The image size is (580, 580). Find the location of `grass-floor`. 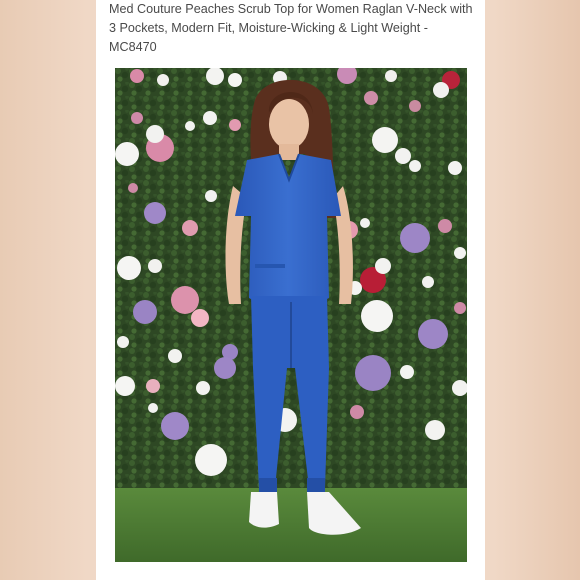

grass-floor is located at coordinates (291, 525).